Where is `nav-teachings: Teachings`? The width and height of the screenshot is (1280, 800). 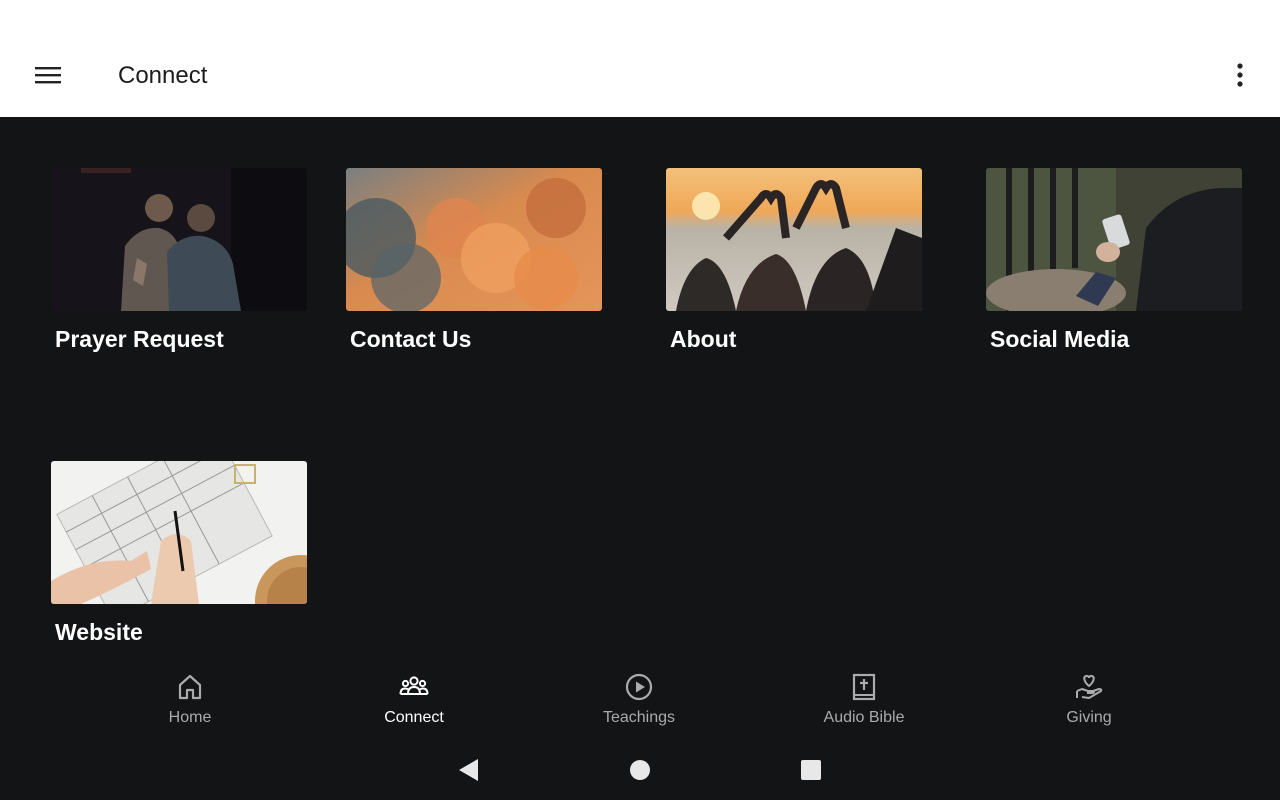
nav-teachings: Teachings is located at coordinates (639, 702).